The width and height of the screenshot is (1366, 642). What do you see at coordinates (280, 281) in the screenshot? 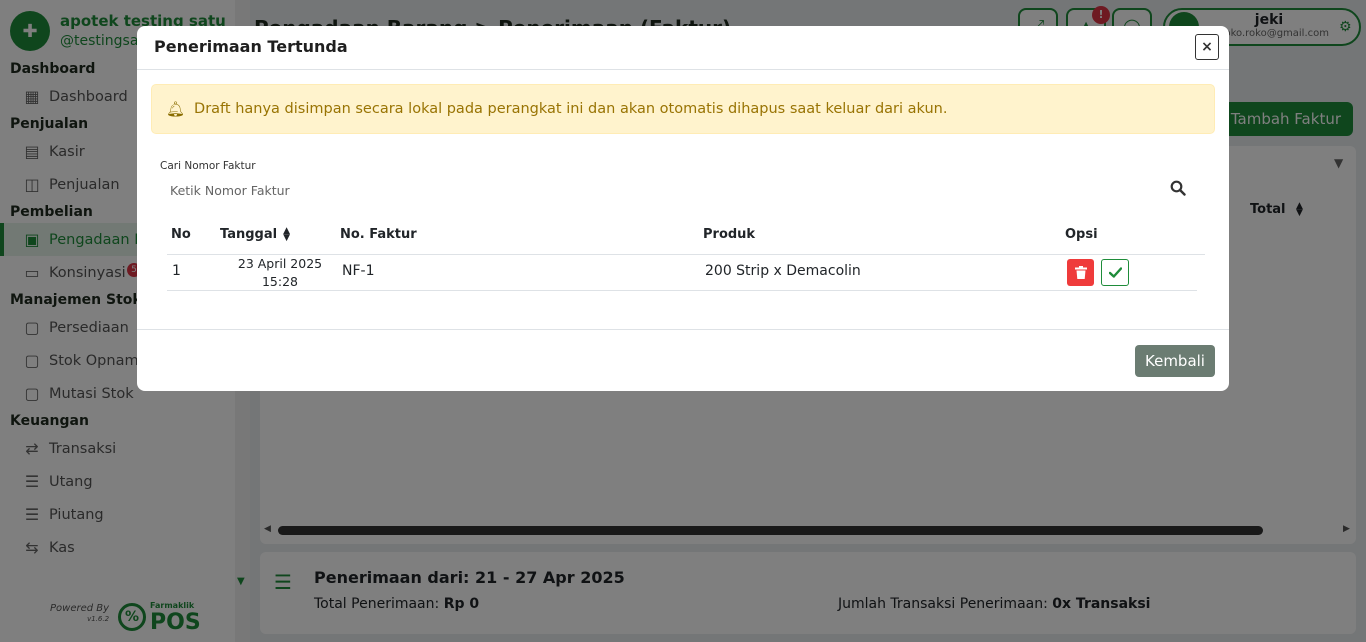
I see `row-date-time: 15:28` at bounding box center [280, 281].